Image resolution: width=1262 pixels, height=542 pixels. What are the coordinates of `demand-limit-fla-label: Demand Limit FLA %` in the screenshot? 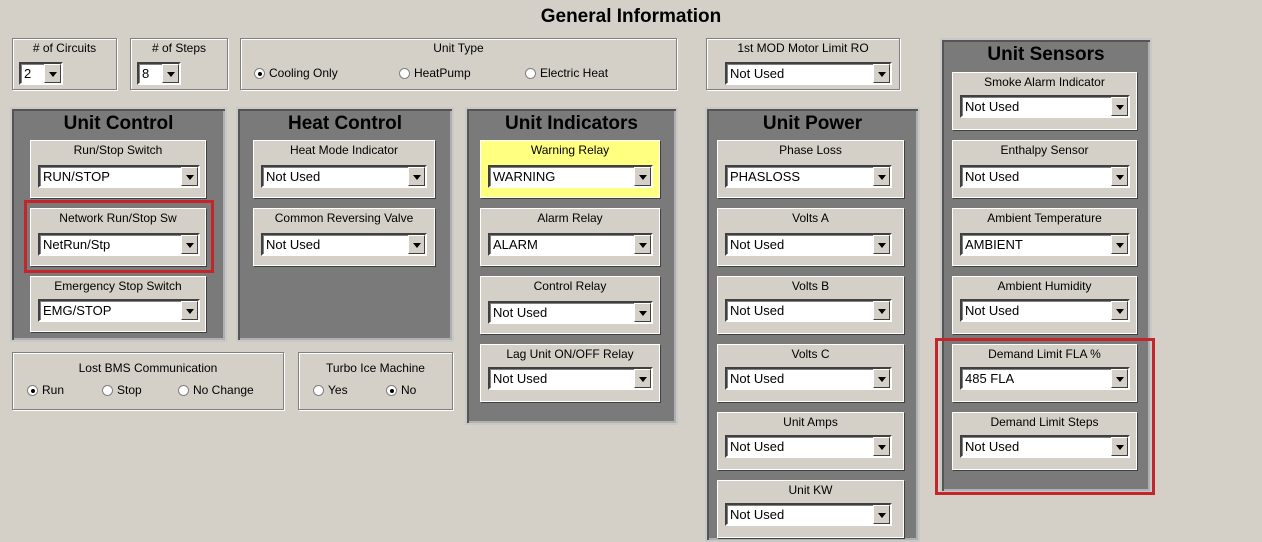 It's located at (1044, 354).